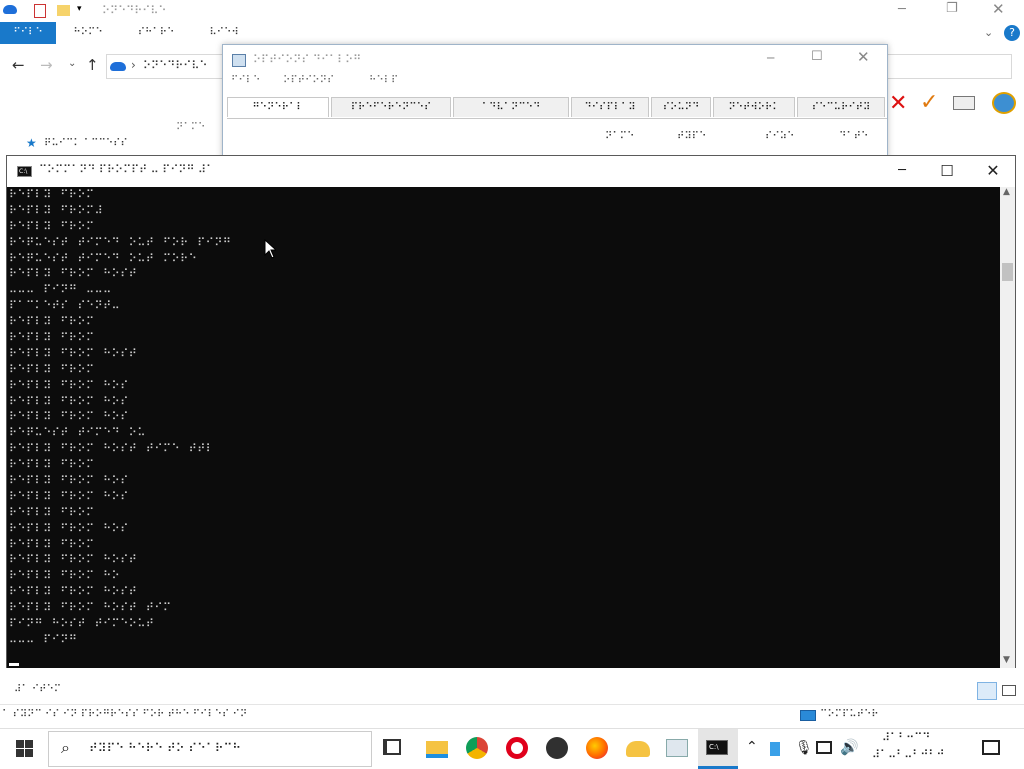 This screenshot has height=769, width=1024. Describe the element at coordinates (1007, 427) in the screenshot. I see `vertical-scrollbar: ▲ ▼` at that location.